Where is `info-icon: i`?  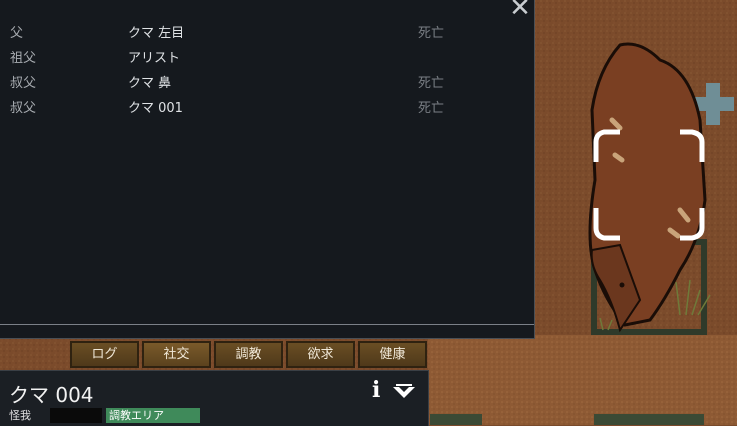 info-icon: i is located at coordinates (379, 390).